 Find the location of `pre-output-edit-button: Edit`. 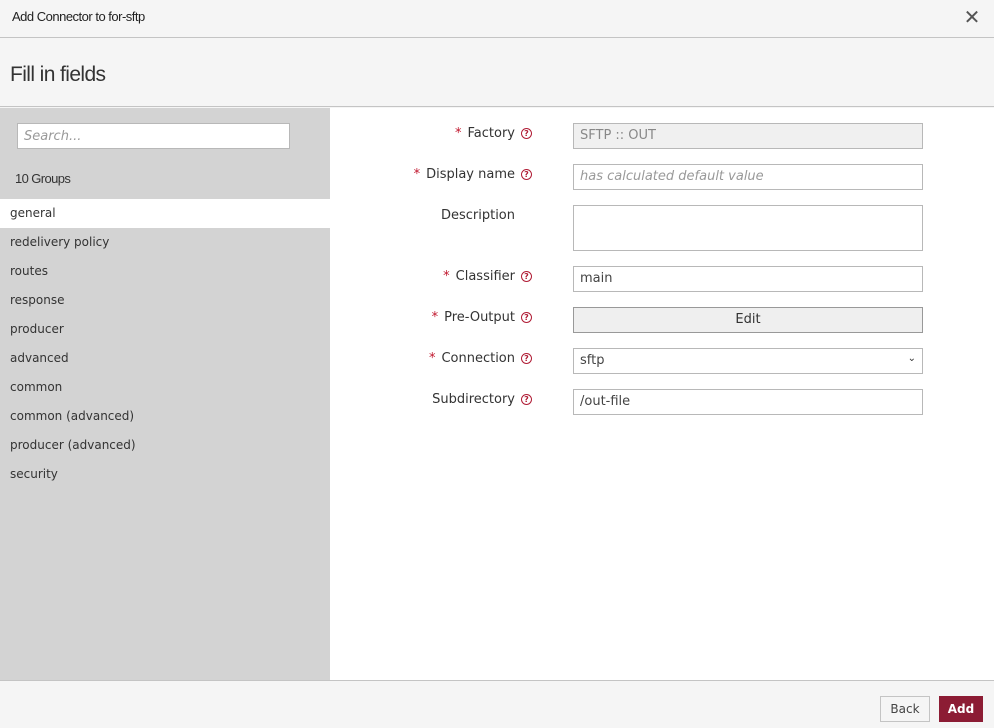

pre-output-edit-button: Edit is located at coordinates (748, 320).